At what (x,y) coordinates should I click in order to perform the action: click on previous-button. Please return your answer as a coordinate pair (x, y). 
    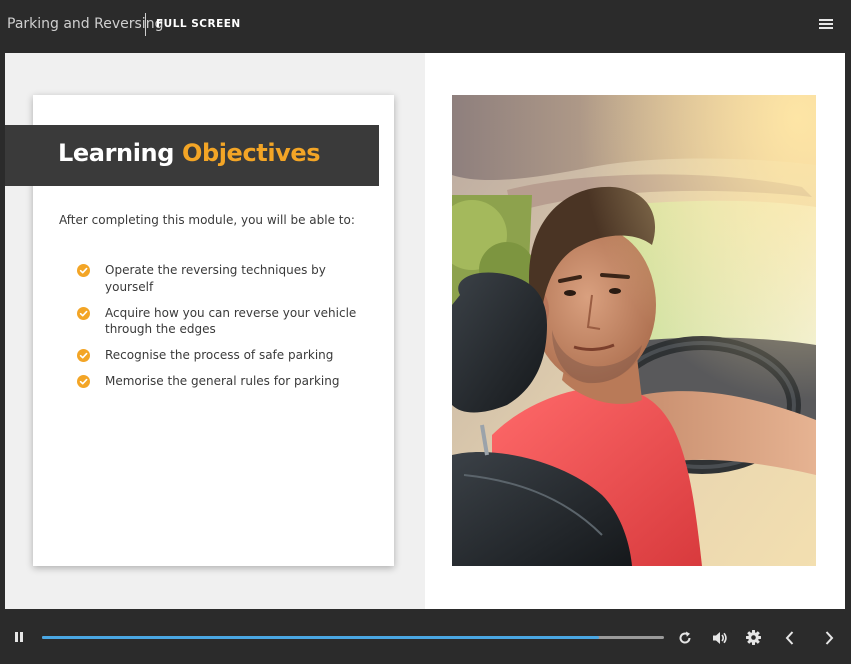
    Looking at the image, I should click on (790, 638).